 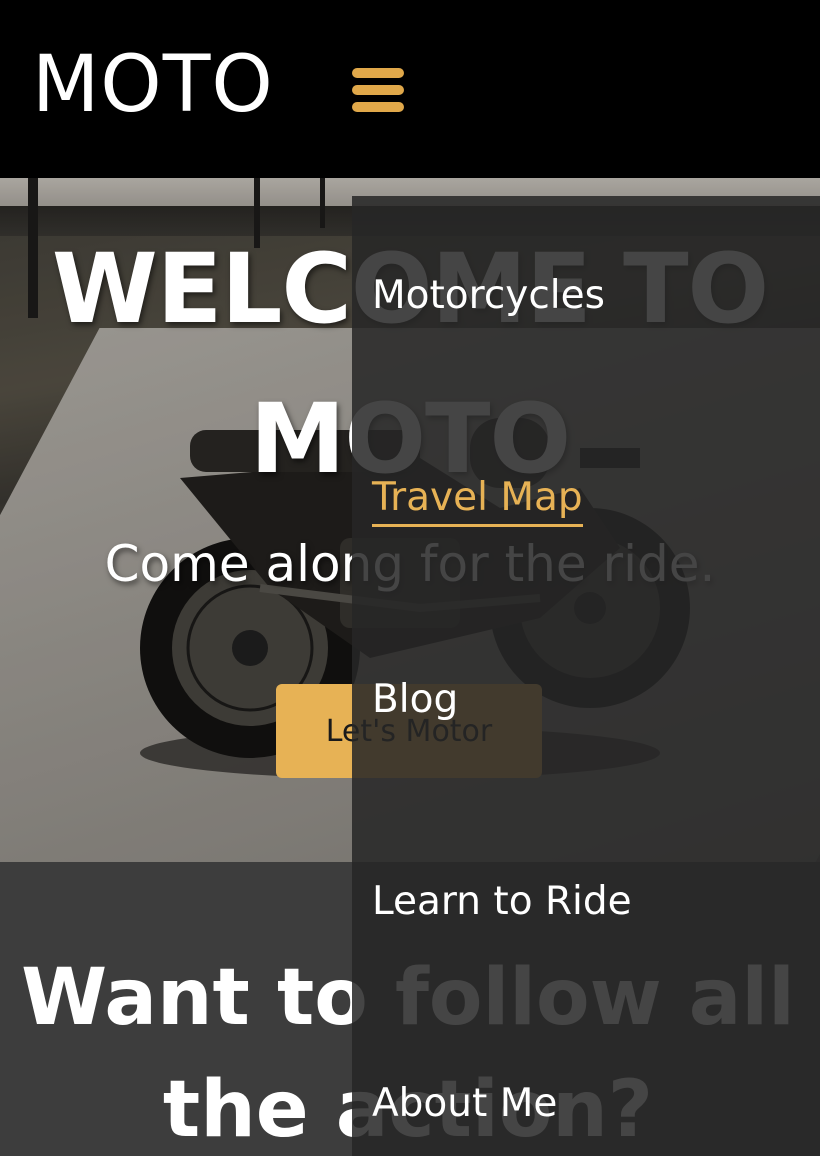 What do you see at coordinates (488, 296) in the screenshot?
I see `nav-item-motorcycles: Motorcycles` at bounding box center [488, 296].